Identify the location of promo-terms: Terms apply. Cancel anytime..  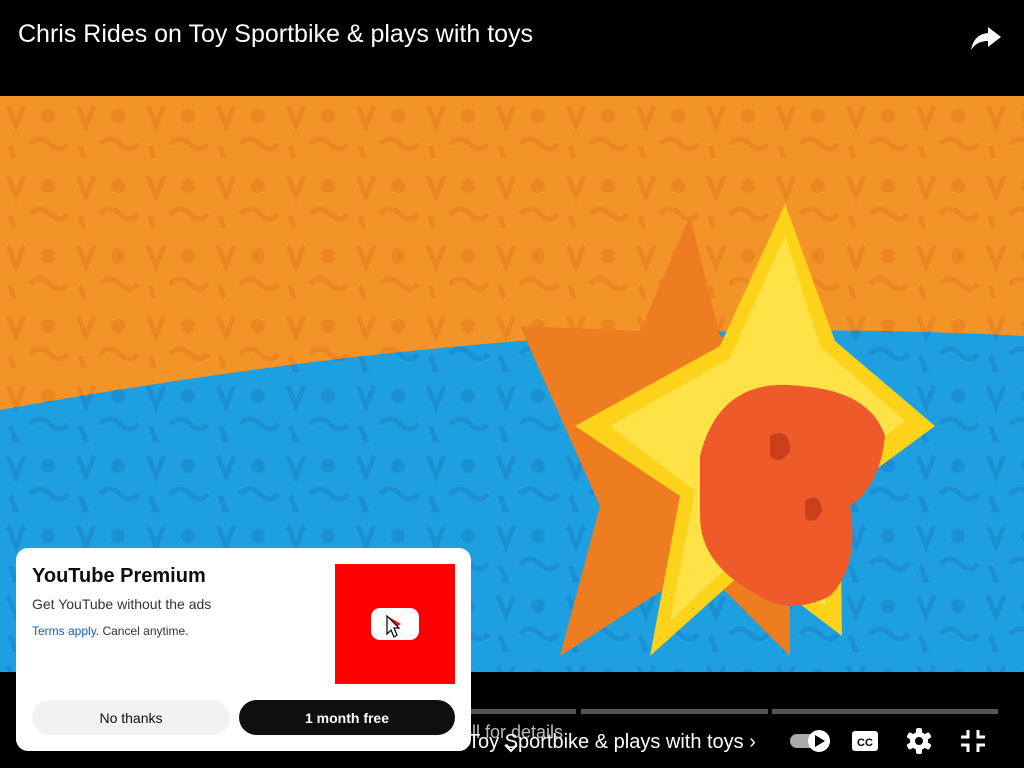
(110, 631).